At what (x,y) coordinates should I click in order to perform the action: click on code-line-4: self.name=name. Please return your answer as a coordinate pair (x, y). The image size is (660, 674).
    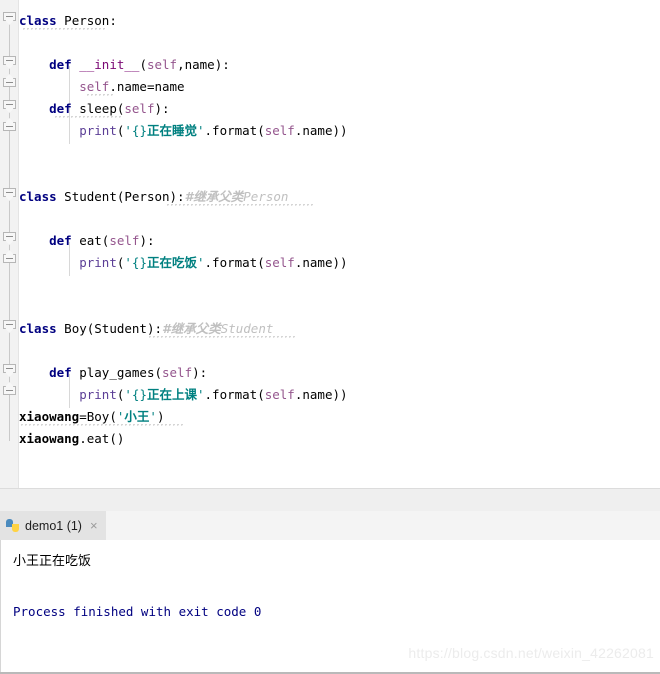
    Looking at the image, I should click on (102, 87).